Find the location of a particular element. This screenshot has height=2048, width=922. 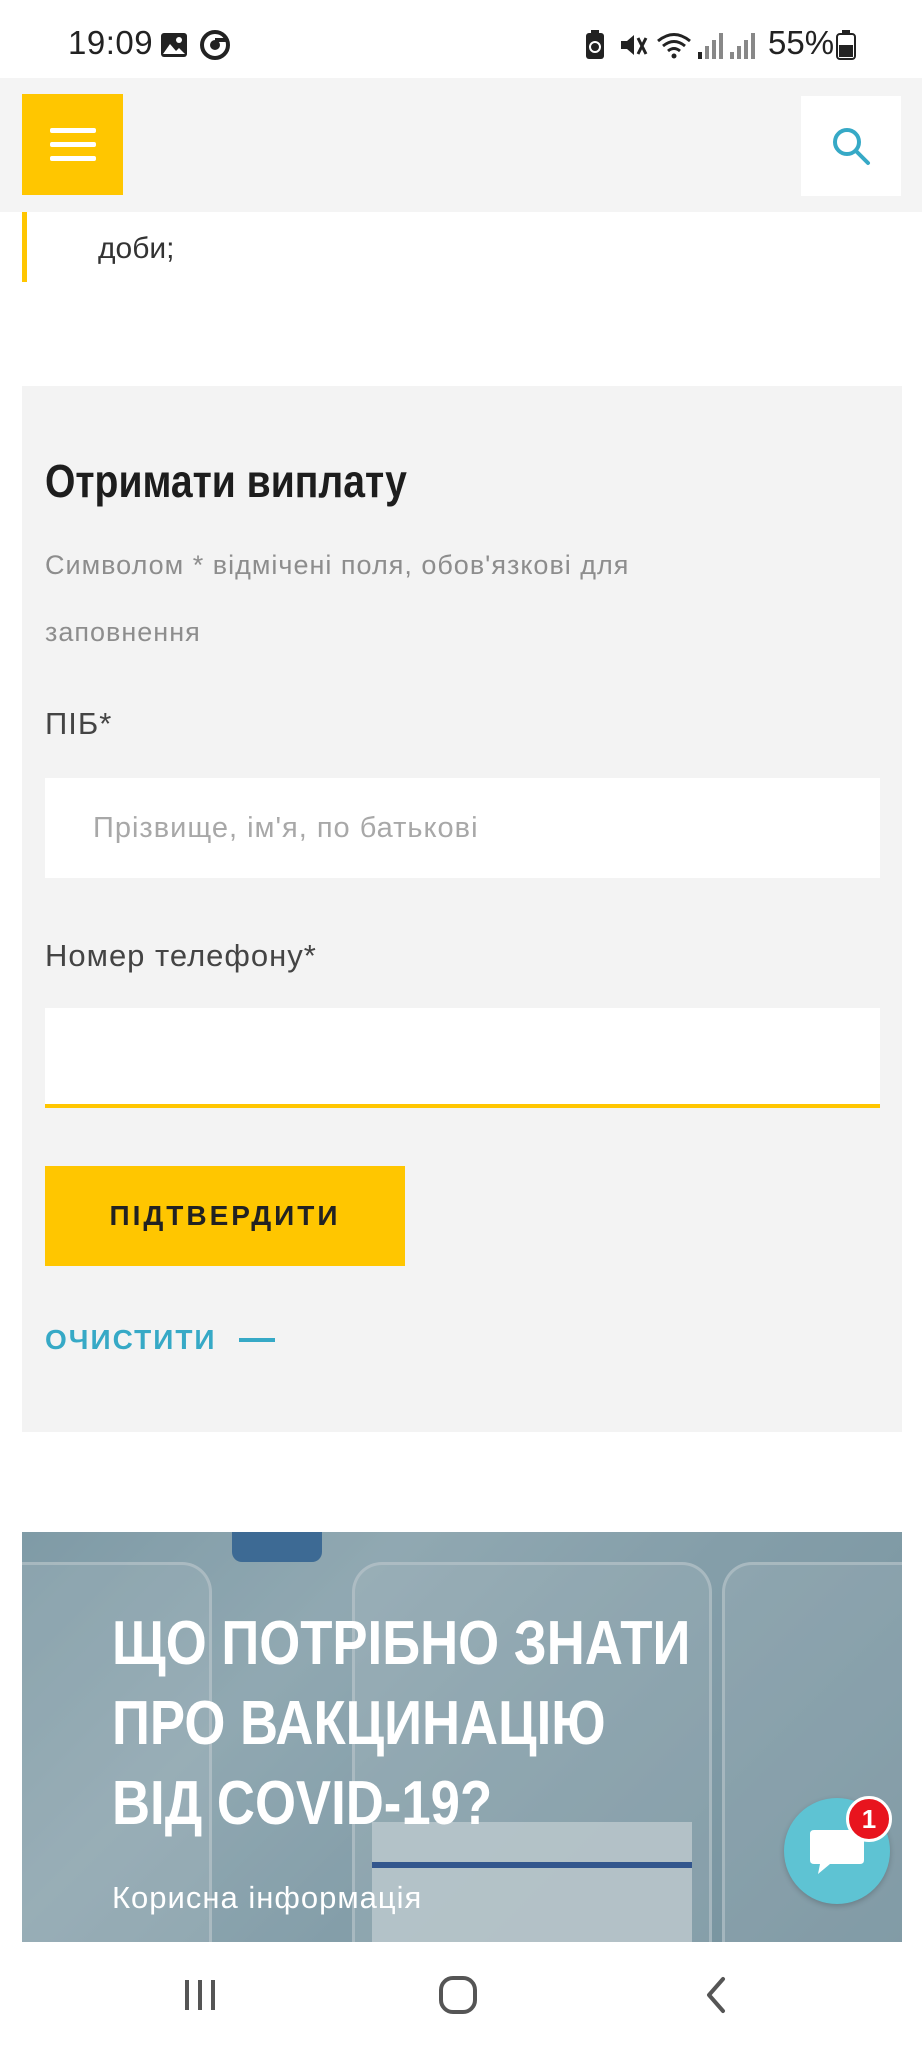

phone-label: Номер телефону* is located at coordinates (181, 955).